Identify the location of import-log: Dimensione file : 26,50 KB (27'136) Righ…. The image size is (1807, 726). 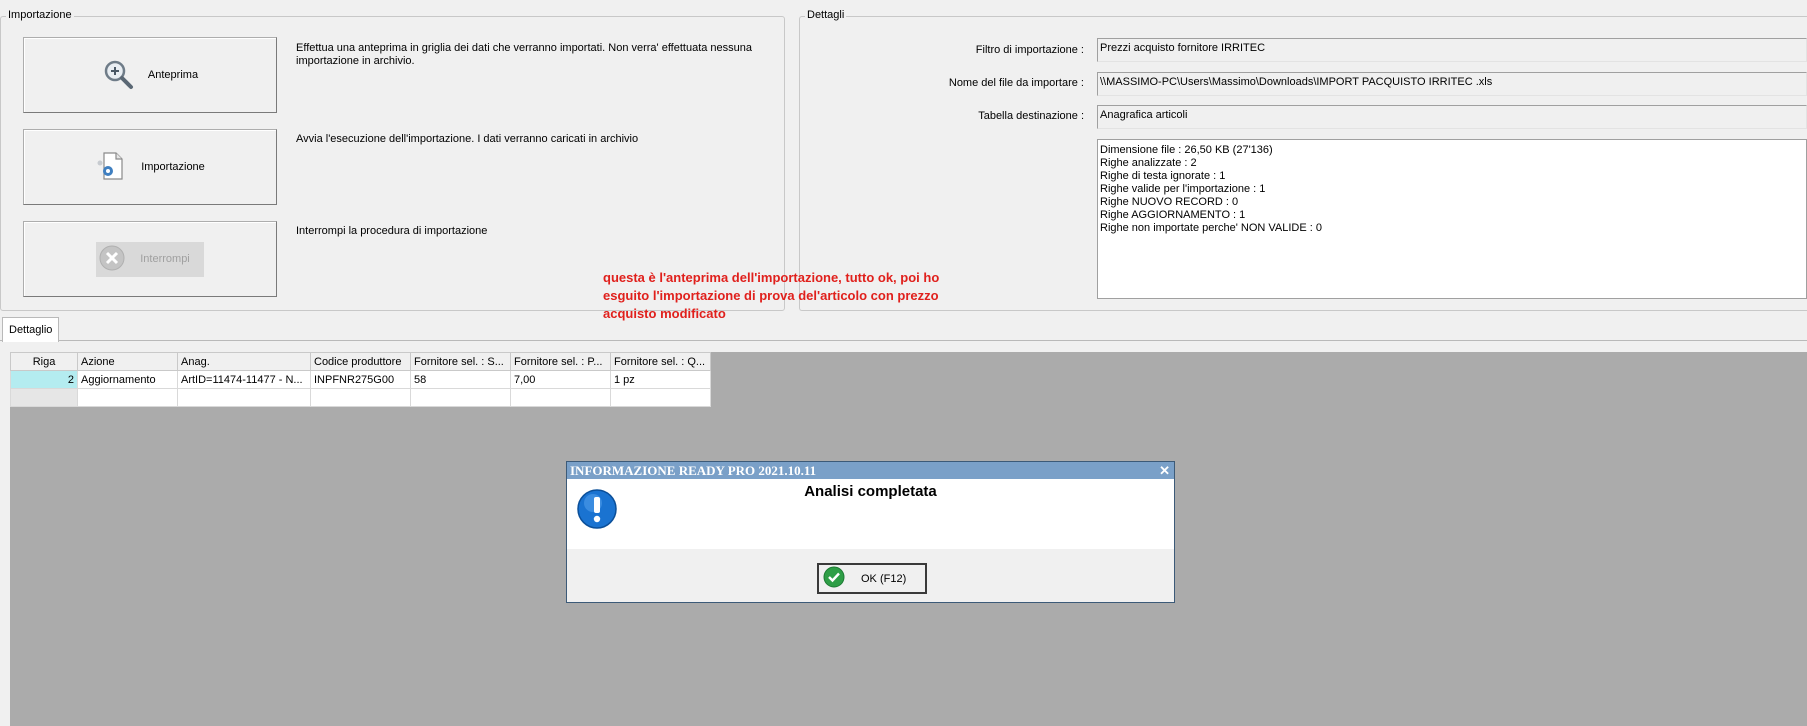
(1452, 219).